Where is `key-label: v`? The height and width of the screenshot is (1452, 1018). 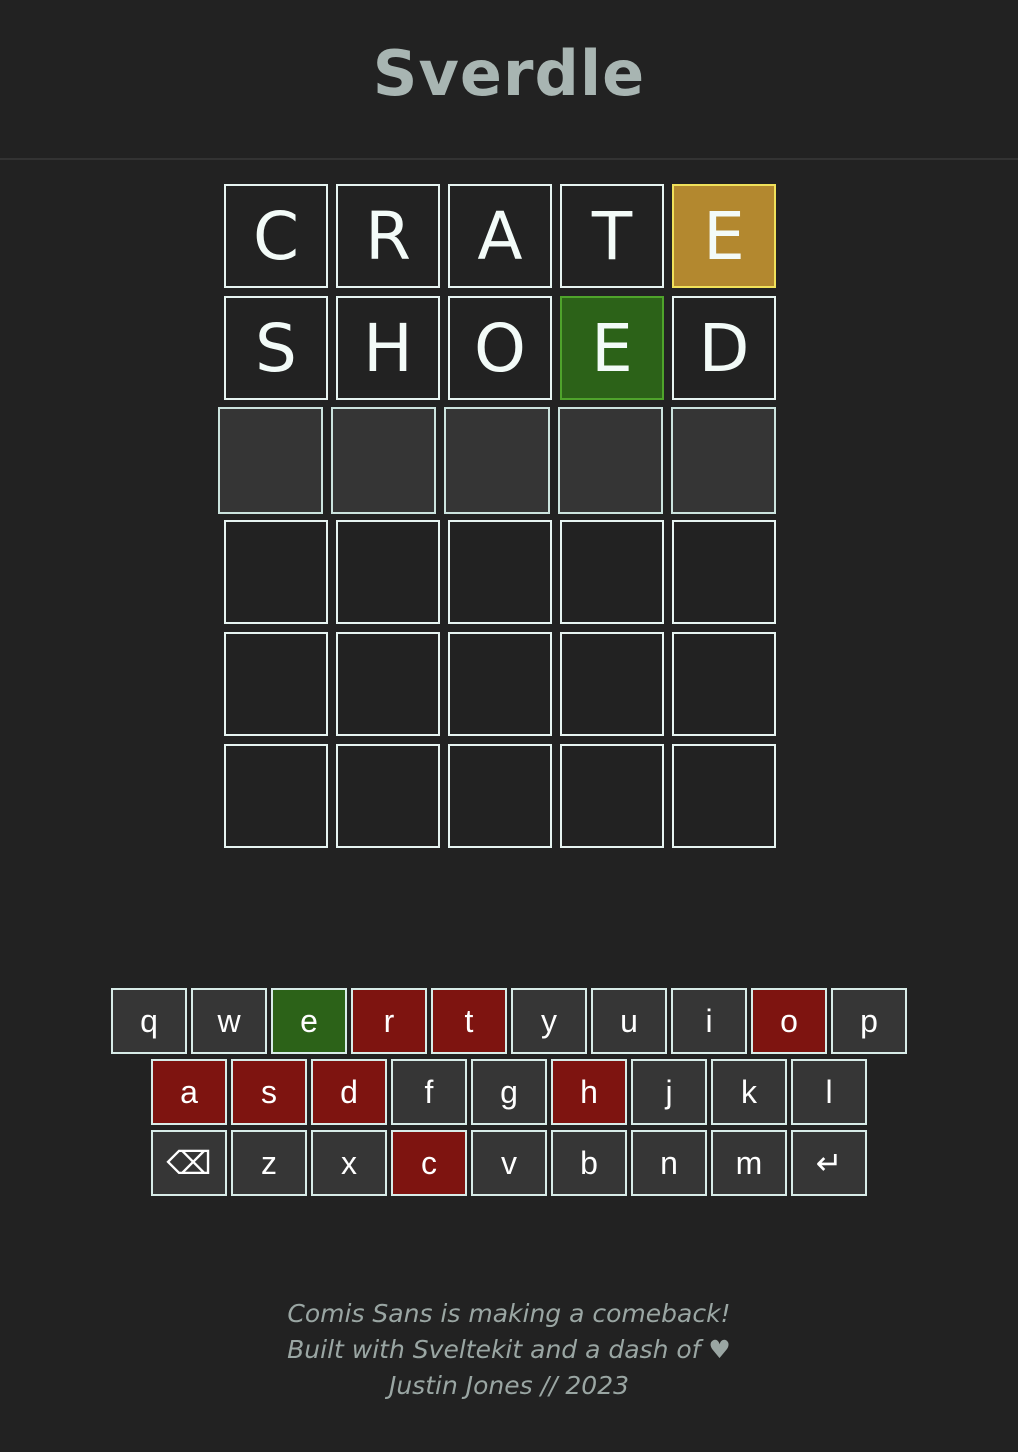 key-label: v is located at coordinates (509, 1162).